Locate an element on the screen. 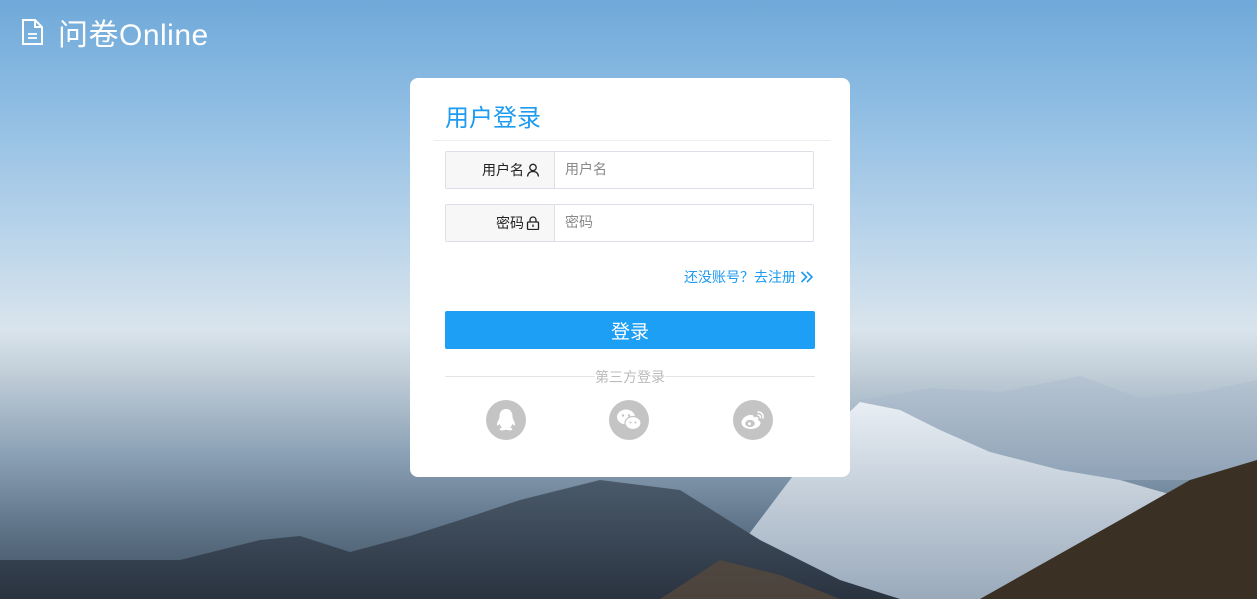  password-field: 密码 is located at coordinates (629, 223).